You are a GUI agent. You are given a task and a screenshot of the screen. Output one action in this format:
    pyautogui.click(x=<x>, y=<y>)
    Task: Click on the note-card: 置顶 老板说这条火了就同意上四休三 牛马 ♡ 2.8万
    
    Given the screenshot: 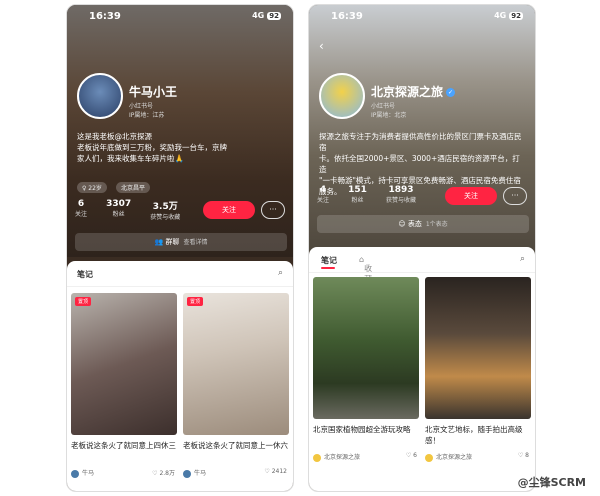 What is the action you would take?
    pyautogui.click(x=124, y=385)
    